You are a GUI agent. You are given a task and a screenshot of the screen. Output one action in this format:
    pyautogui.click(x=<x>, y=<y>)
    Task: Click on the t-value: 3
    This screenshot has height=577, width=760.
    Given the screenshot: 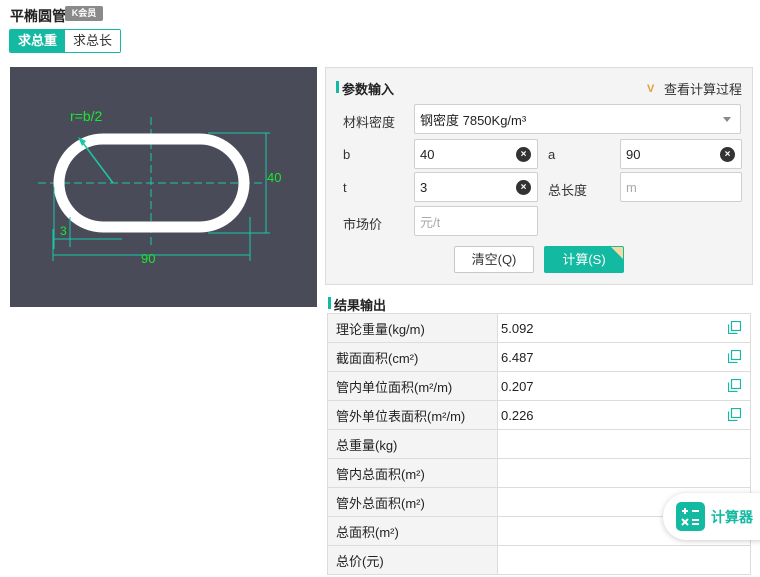 What is the action you would take?
    pyautogui.click(x=424, y=187)
    